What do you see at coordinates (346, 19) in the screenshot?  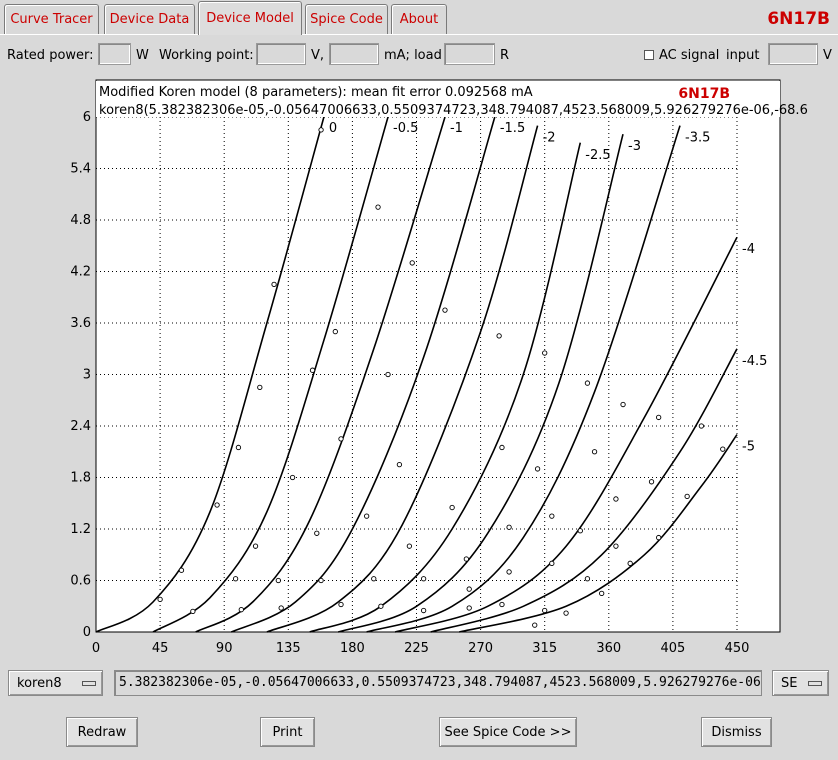 I see `tab-spice-code: Spice Code` at bounding box center [346, 19].